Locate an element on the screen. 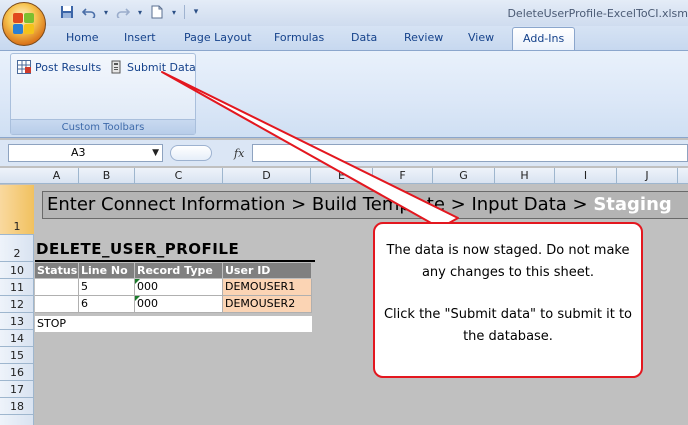  column-header: B is located at coordinates (107, 176).